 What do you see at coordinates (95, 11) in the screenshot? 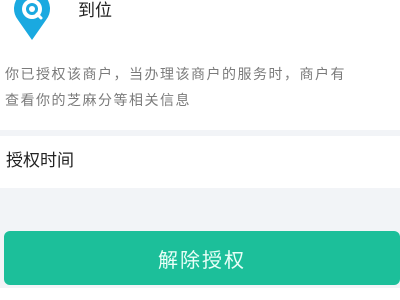
I see `merchant-name: 到位` at bounding box center [95, 11].